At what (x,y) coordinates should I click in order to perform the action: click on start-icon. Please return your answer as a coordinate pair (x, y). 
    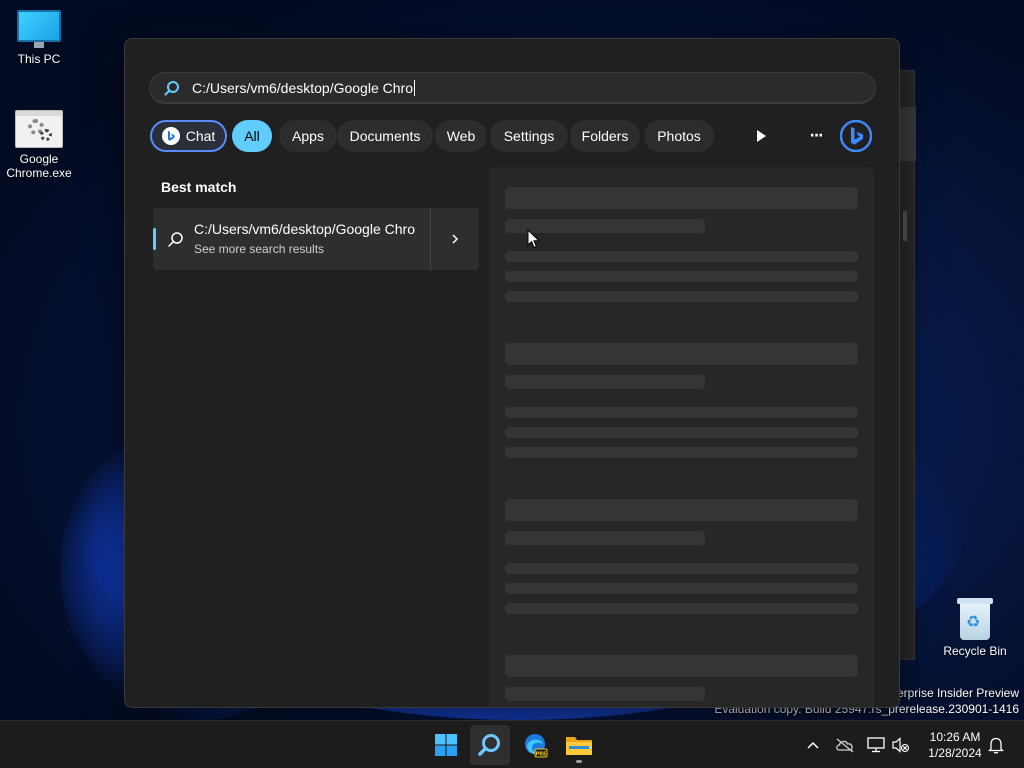
    Looking at the image, I should click on (446, 745).